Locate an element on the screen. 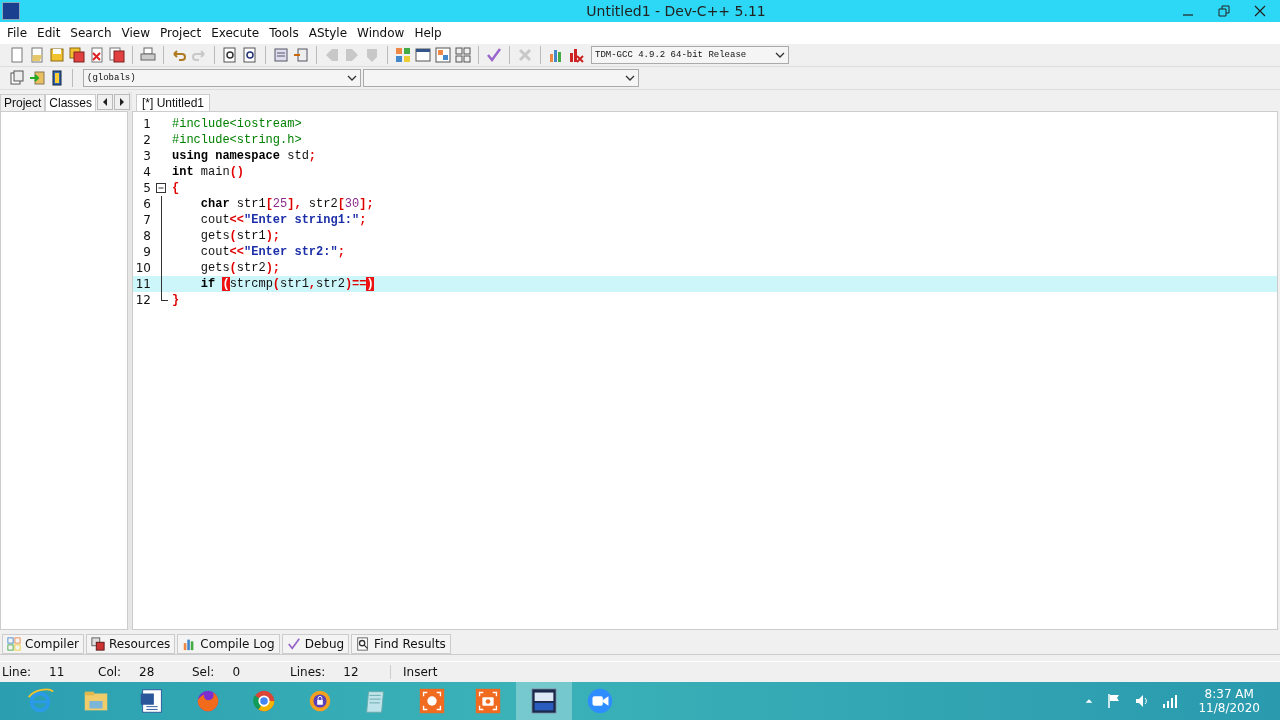  scope-select: (globals) is located at coordinates (222, 78).